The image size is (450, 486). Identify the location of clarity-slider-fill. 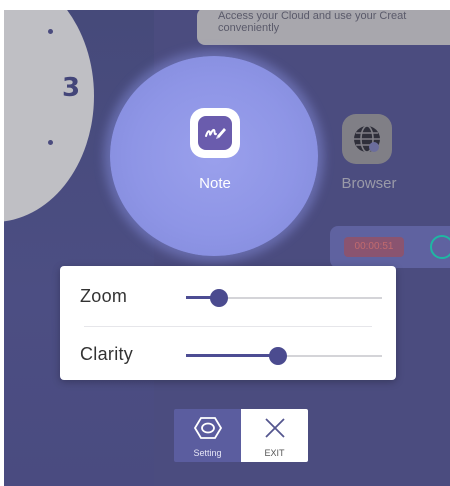
(232, 355).